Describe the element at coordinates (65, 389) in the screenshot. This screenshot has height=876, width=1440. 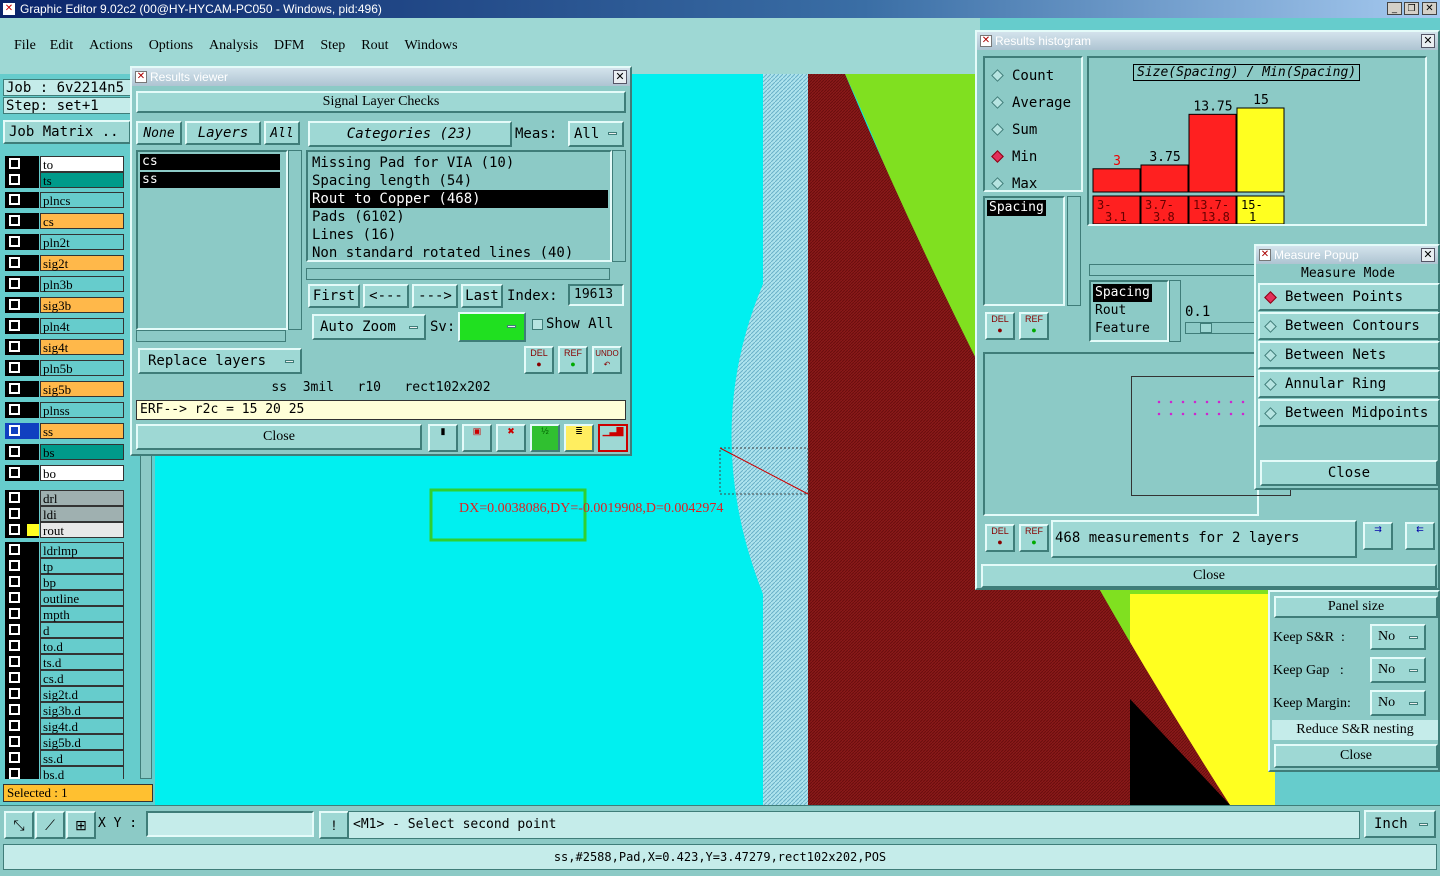
I see `layer-row-sig5b: sig5b` at that location.